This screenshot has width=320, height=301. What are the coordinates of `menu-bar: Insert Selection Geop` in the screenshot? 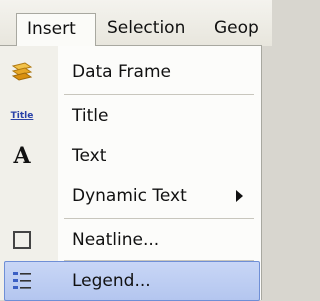 It's located at (136, 23).